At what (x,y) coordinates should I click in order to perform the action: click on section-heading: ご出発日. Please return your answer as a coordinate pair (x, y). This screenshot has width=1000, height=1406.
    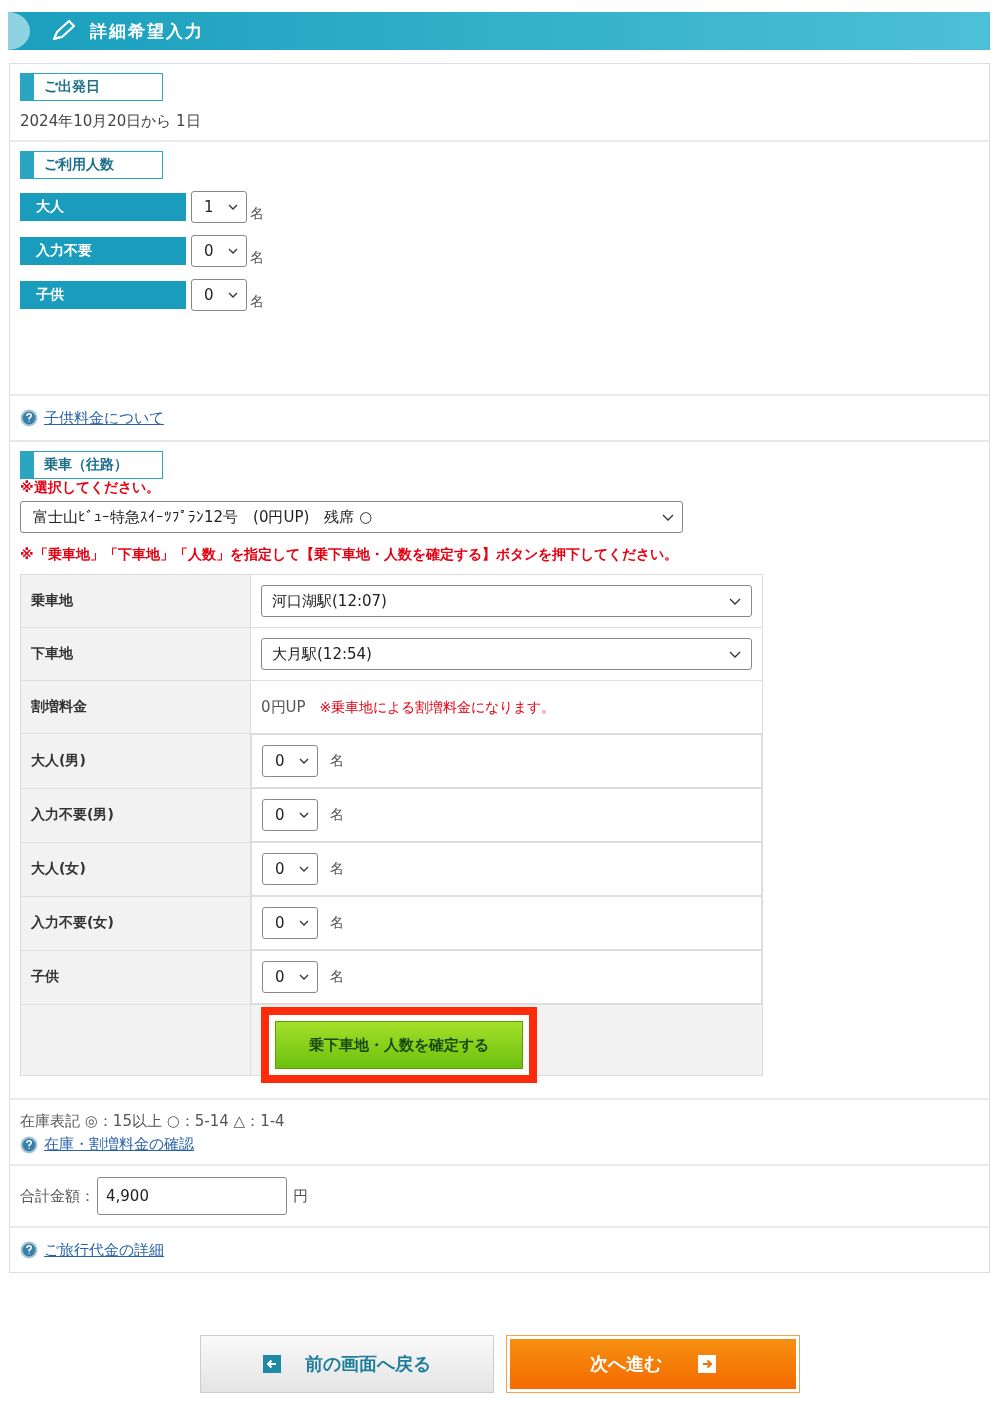
    Looking at the image, I should click on (91, 87).